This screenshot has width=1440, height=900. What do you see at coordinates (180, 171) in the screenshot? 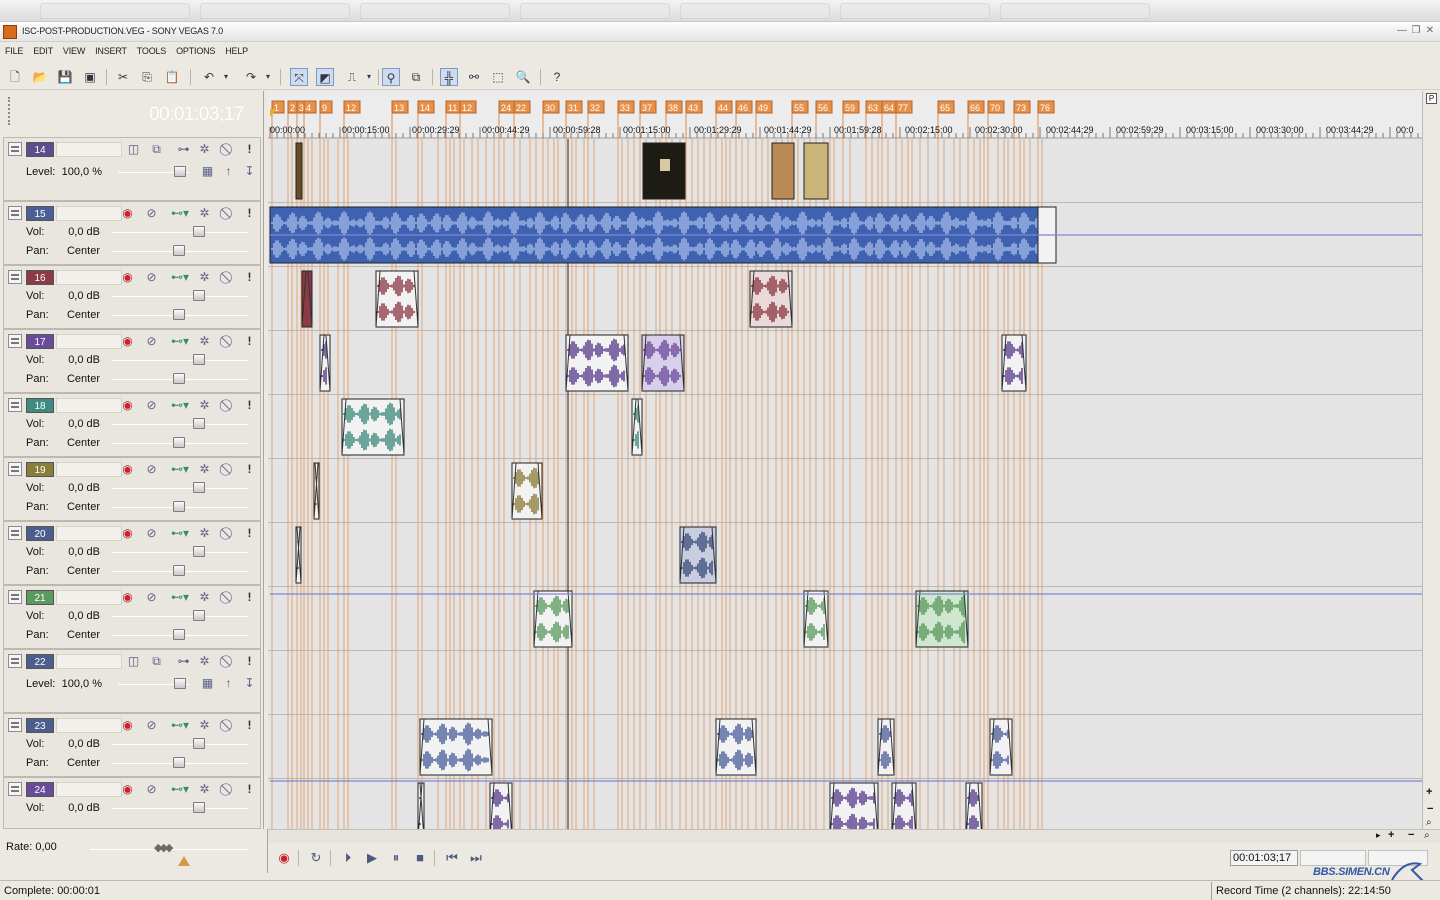
I see `level-slider-thumb` at bounding box center [180, 171].